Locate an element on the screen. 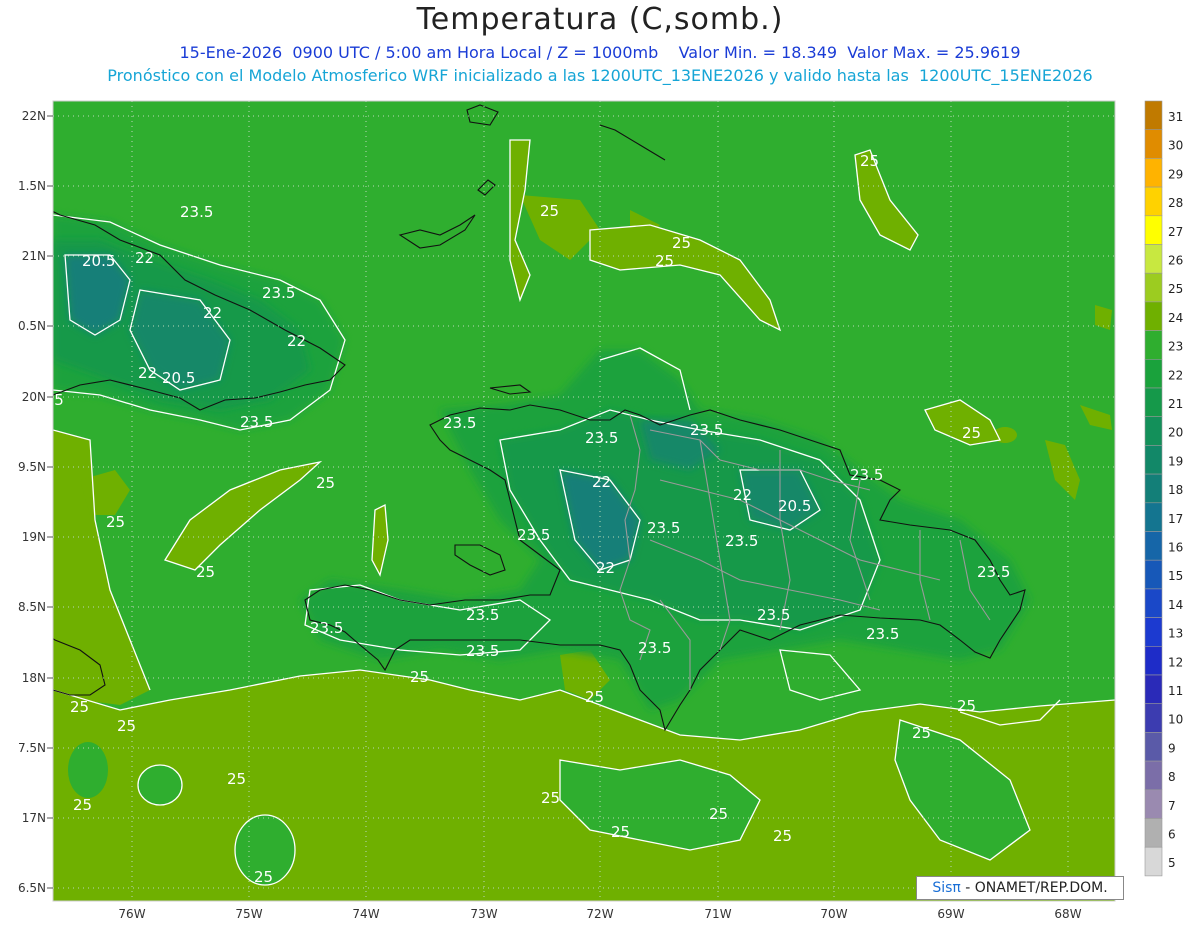  colorbar-label: 23 is located at coordinates (1175, 347).